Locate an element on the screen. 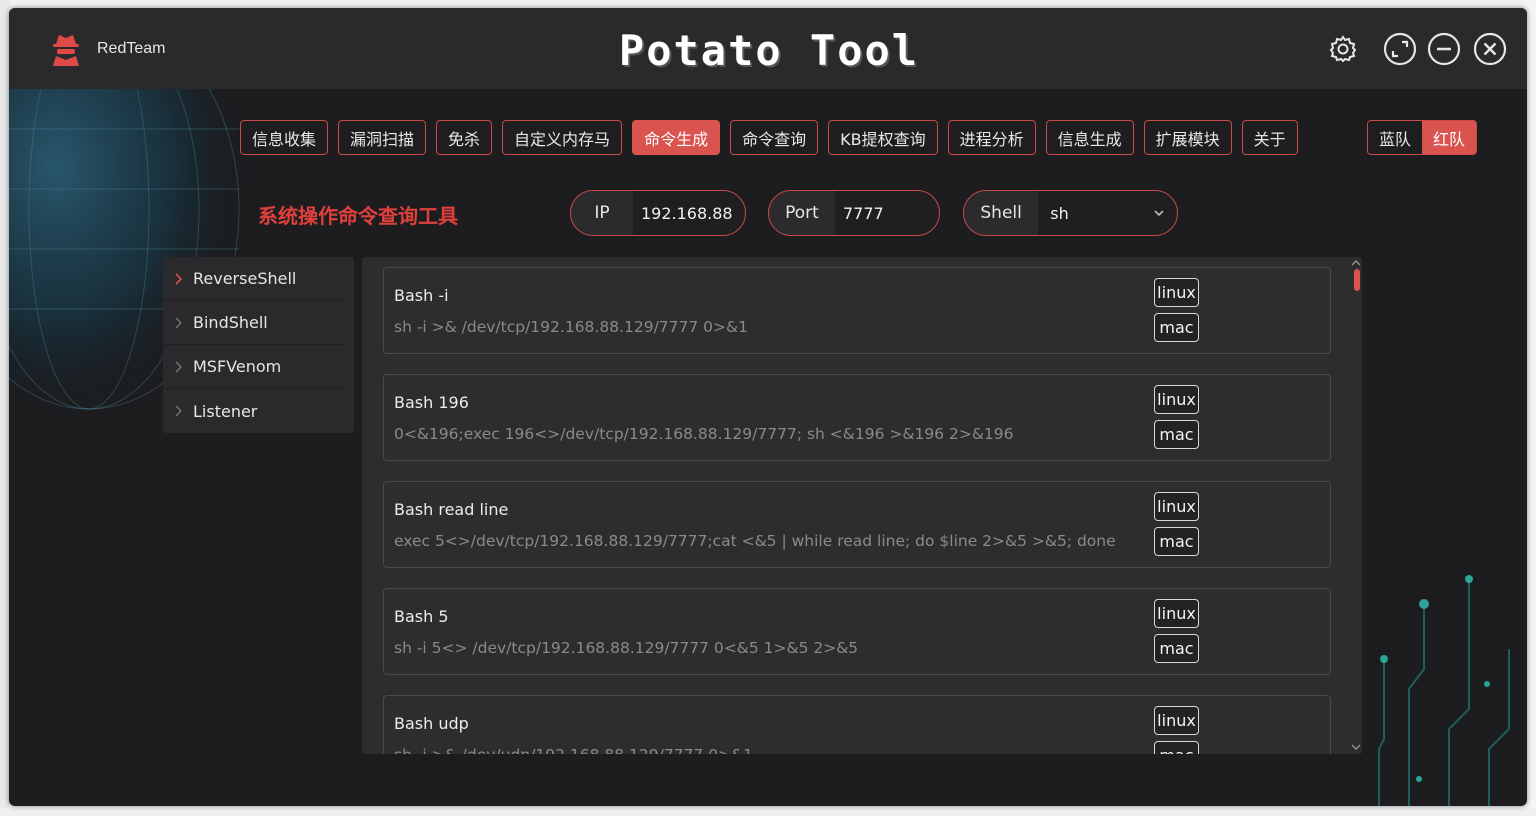  desktop-background-right is located at coordinates (1531, 408).